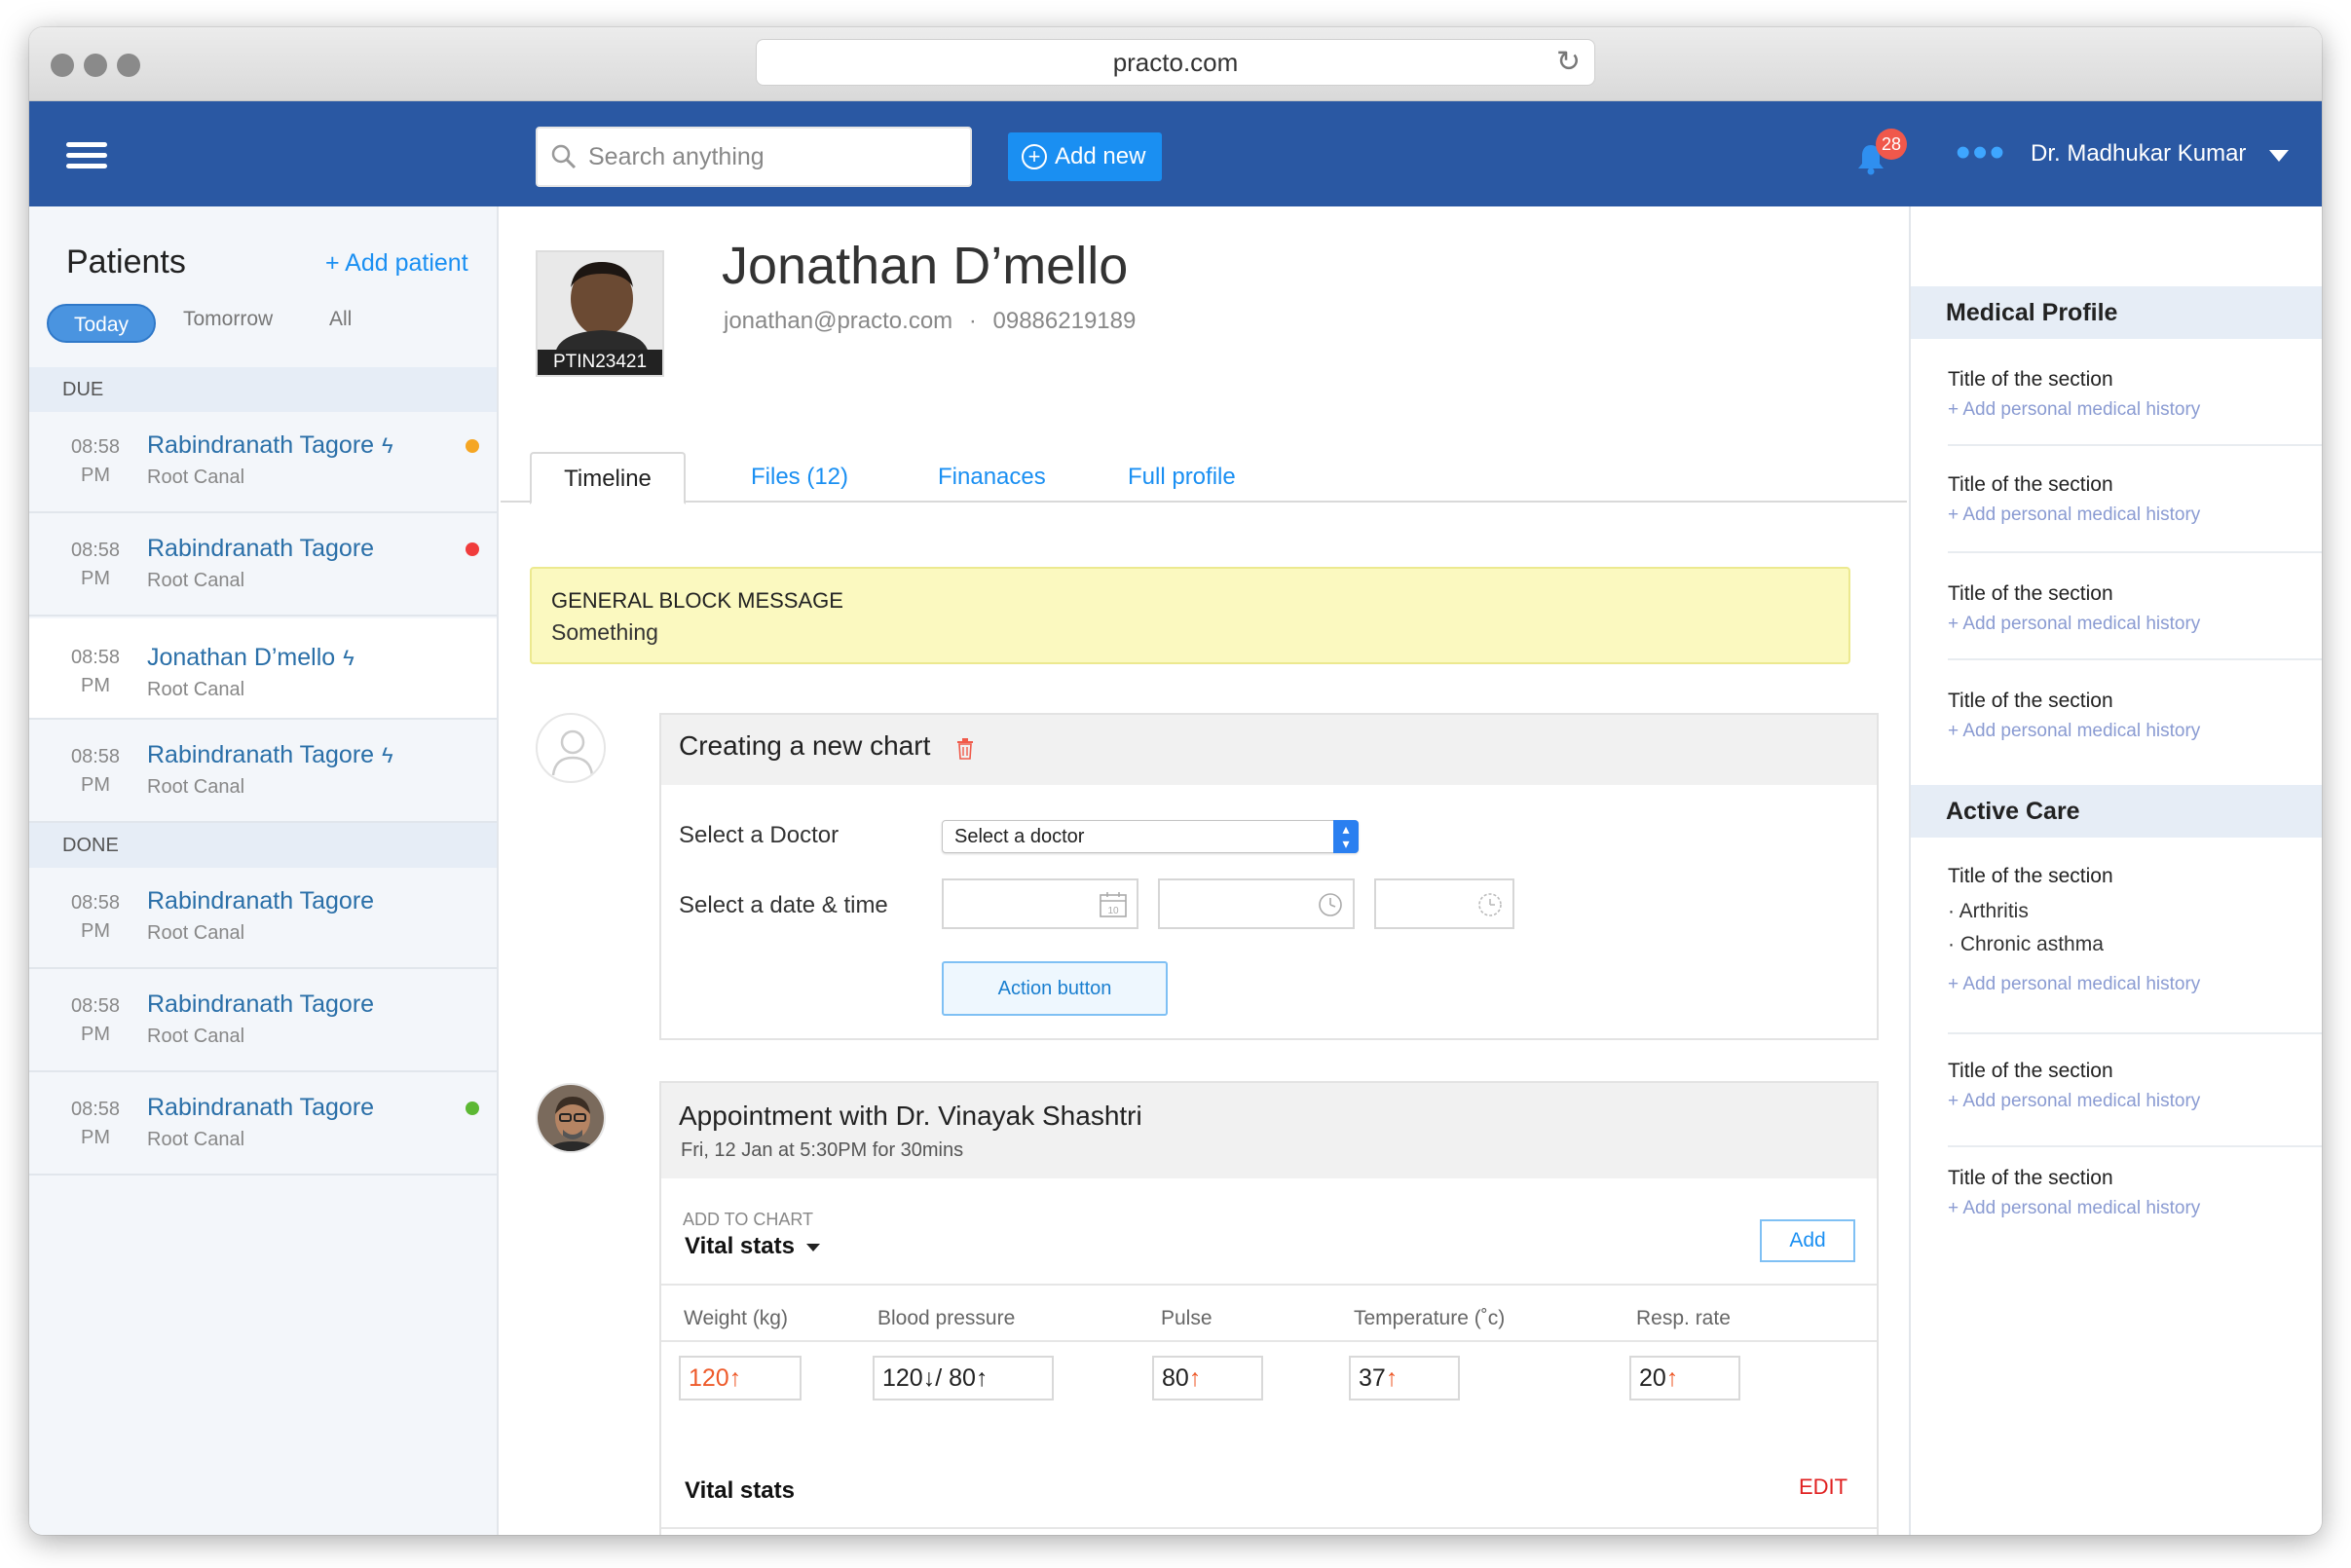  What do you see at coordinates (1430, 1318) in the screenshot?
I see `col-temperature: Temperature (˚c)` at bounding box center [1430, 1318].